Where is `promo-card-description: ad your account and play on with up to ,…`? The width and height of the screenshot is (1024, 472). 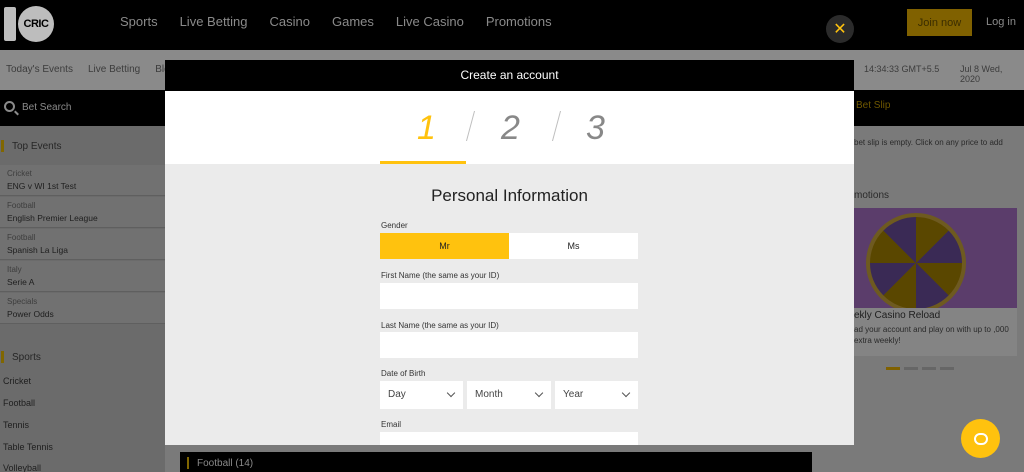 promo-card-description: ad your account and play on with up to ,… is located at coordinates (931, 335).